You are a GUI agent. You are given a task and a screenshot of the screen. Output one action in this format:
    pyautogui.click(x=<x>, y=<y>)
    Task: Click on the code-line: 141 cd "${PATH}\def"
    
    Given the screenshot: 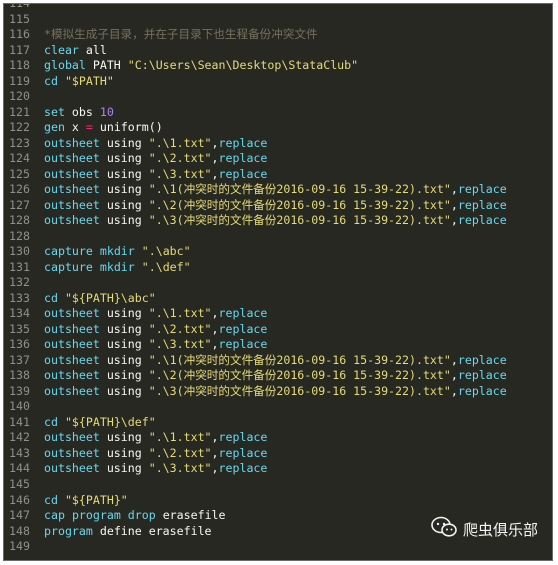 What is the action you would take?
    pyautogui.click(x=278, y=423)
    